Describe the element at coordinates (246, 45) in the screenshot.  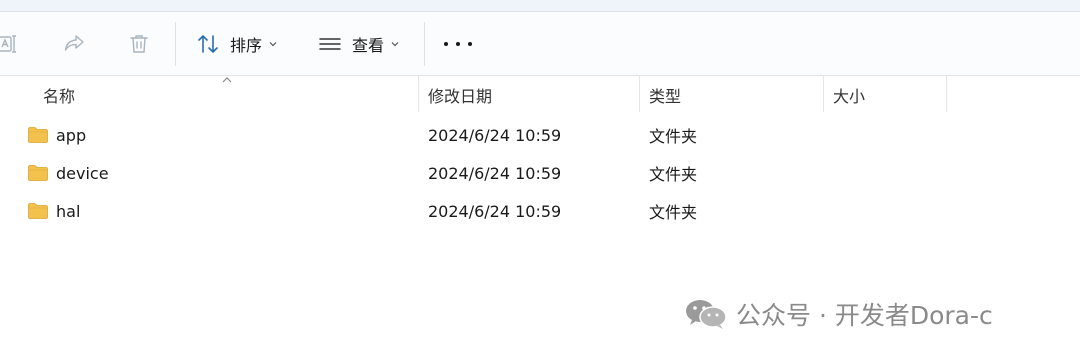
I see `sort-label: 排序` at that location.